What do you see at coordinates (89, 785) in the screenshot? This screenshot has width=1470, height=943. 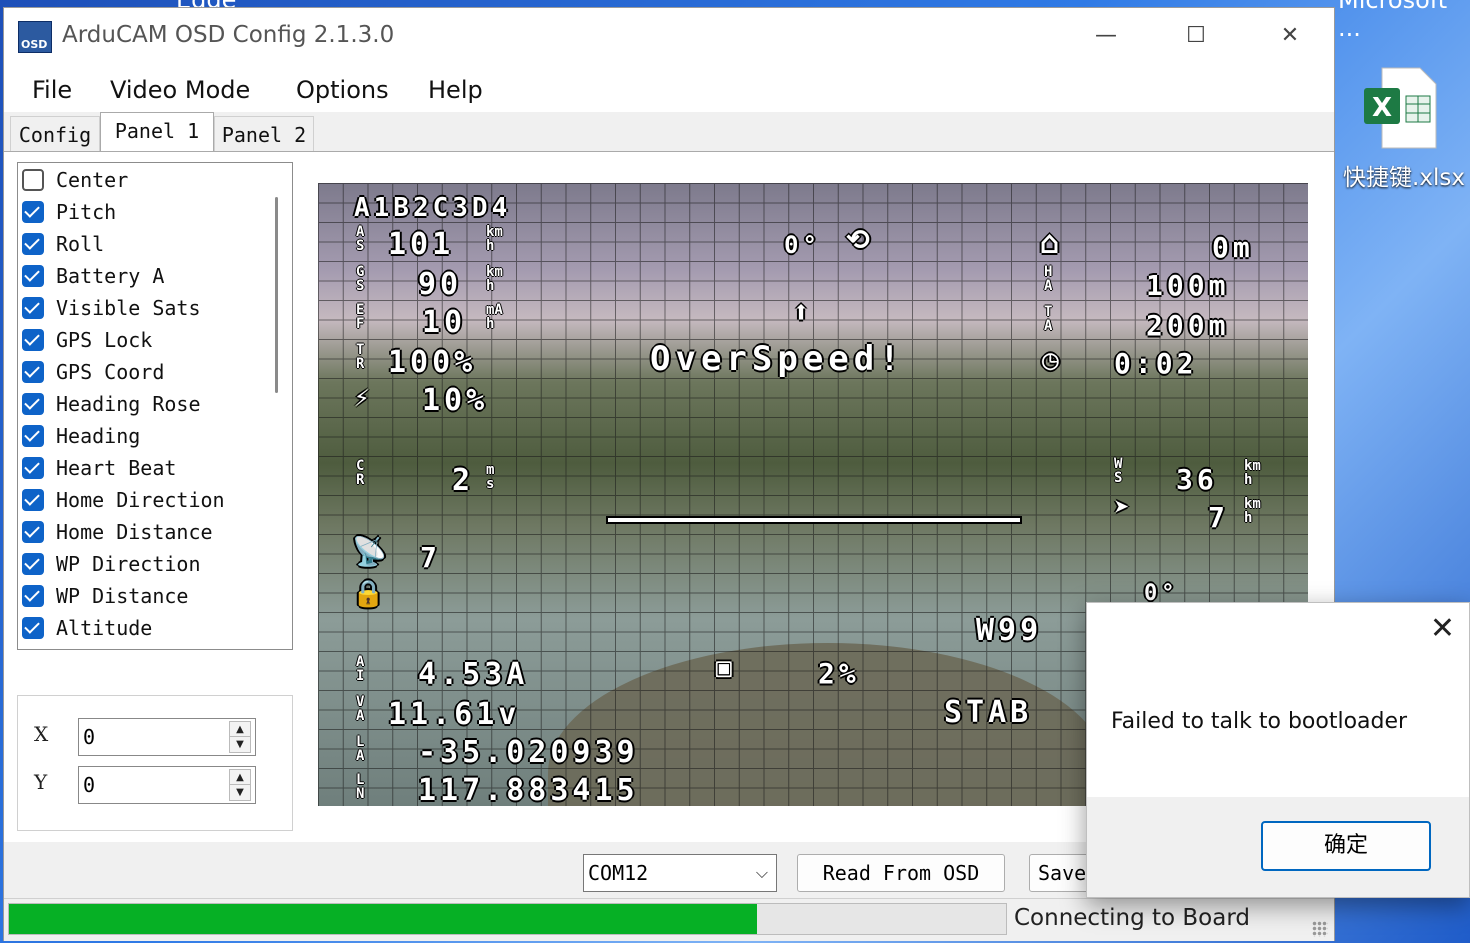 I see `y-position-value: 0` at bounding box center [89, 785].